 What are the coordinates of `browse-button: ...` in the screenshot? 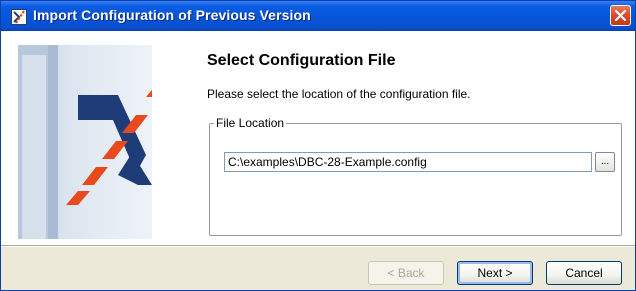 It's located at (605, 162).